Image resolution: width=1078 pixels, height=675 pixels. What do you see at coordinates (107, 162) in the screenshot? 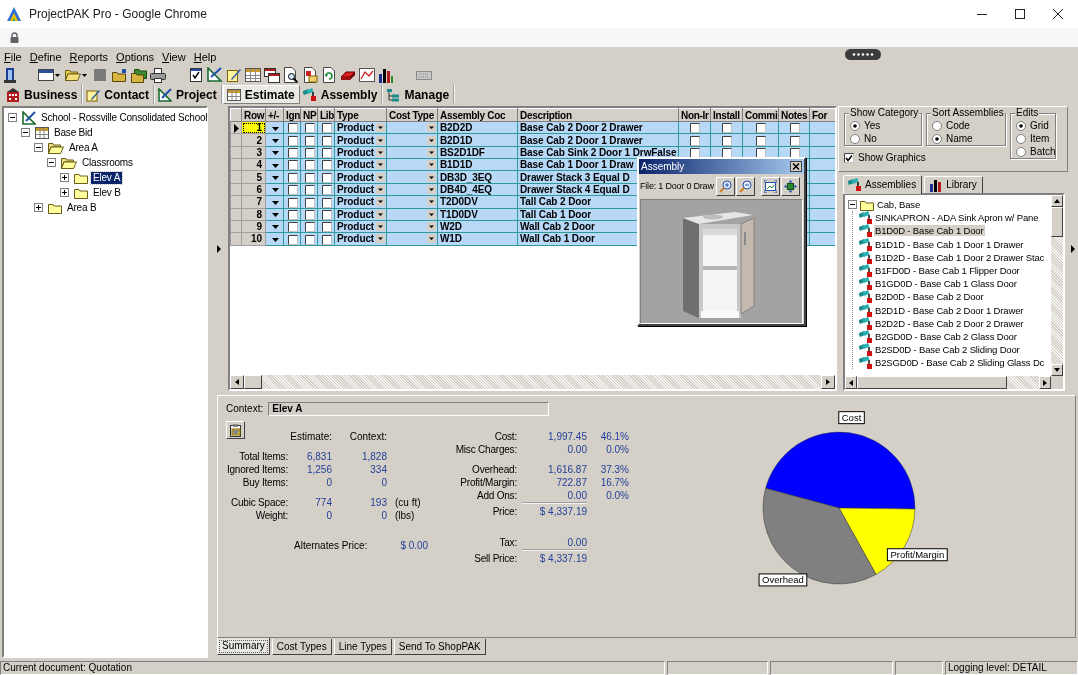
I see `tree-item: Classrooms` at bounding box center [107, 162].